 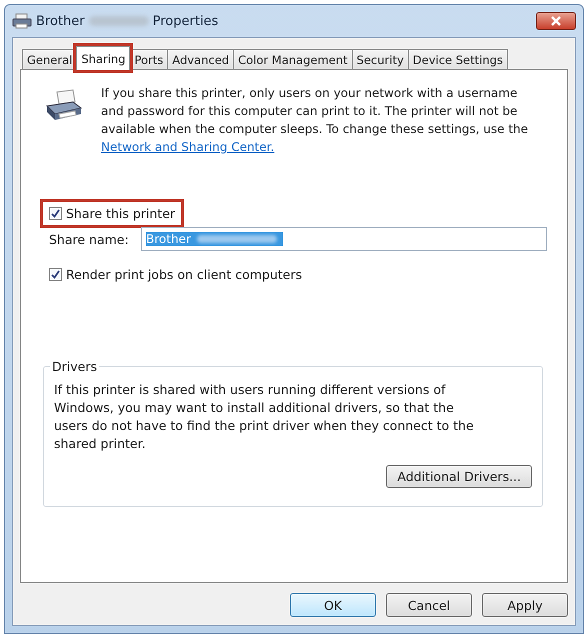 I want to click on window-title: Properties, so click(x=185, y=21).